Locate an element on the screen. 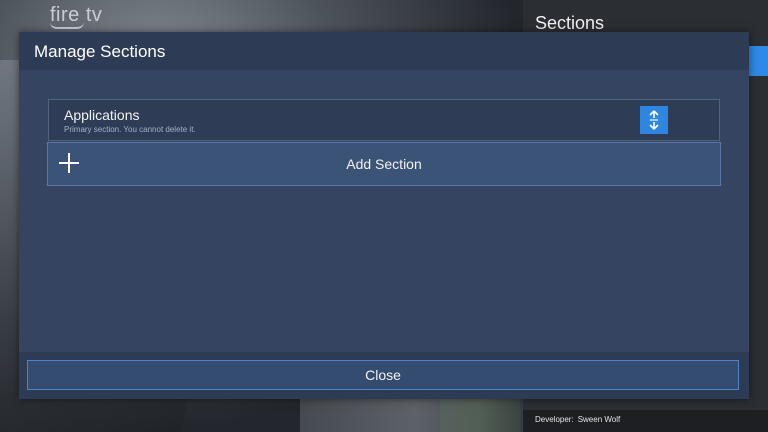 This screenshot has width=768, height=432. background-detail is located at coordinates (480, 413).